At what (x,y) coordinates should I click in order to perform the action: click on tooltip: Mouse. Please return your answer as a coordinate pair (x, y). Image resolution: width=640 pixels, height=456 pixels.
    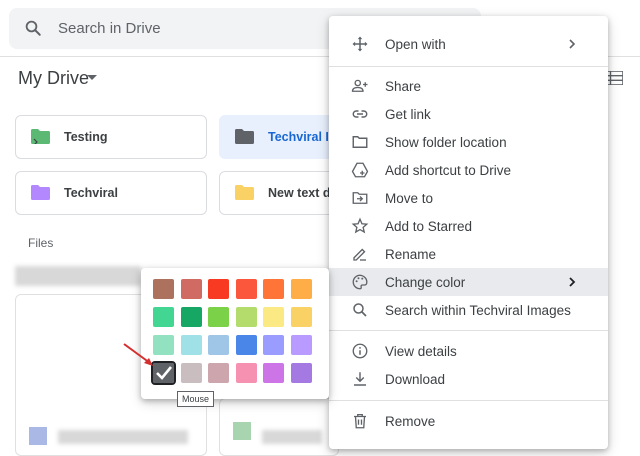
    Looking at the image, I should click on (196, 399).